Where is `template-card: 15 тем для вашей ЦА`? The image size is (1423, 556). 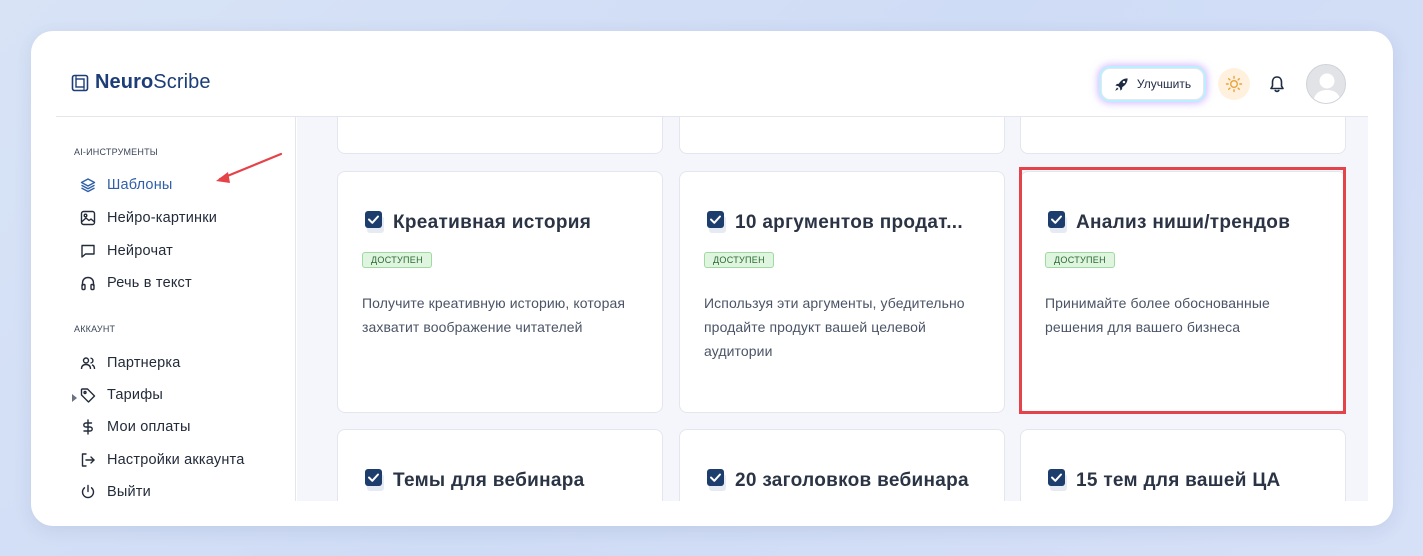 template-card: 15 тем для вашей ЦА is located at coordinates (1183, 465).